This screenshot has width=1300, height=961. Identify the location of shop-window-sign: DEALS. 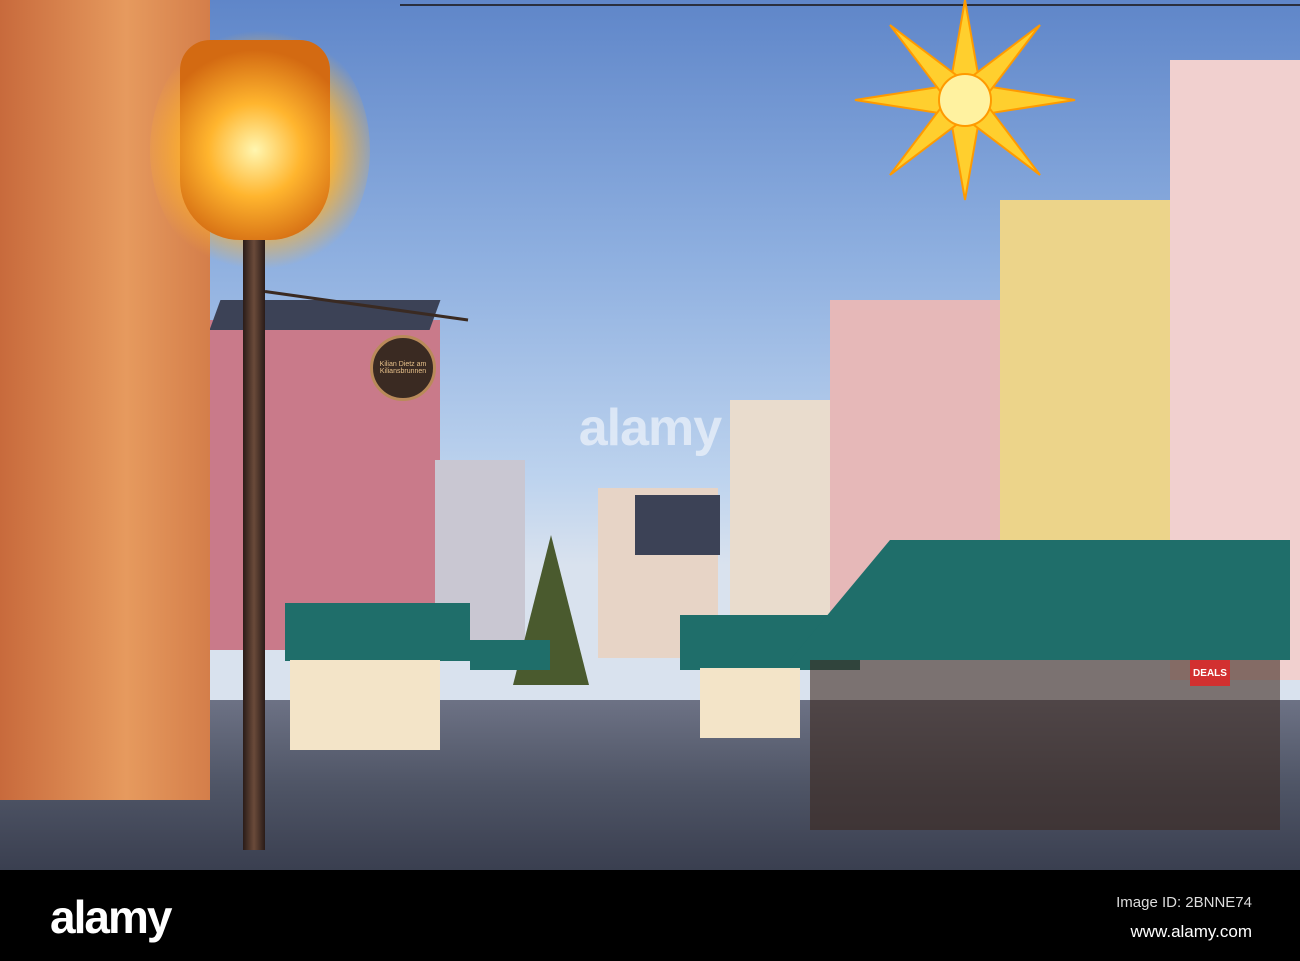
(1210, 673).